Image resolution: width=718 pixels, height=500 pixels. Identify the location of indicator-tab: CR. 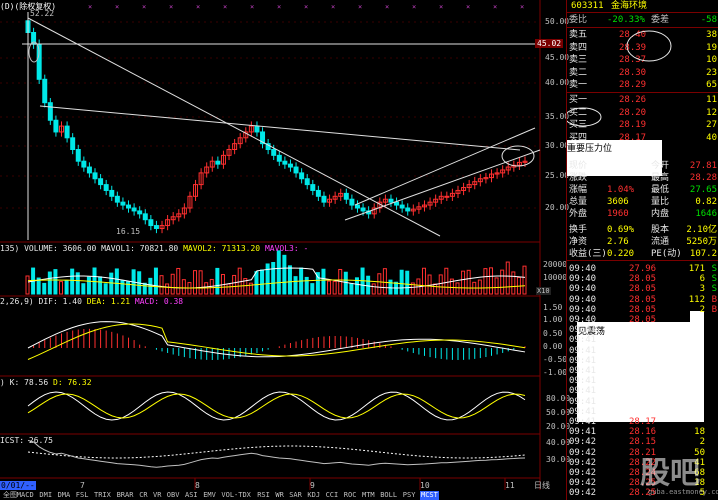
(143, 495).